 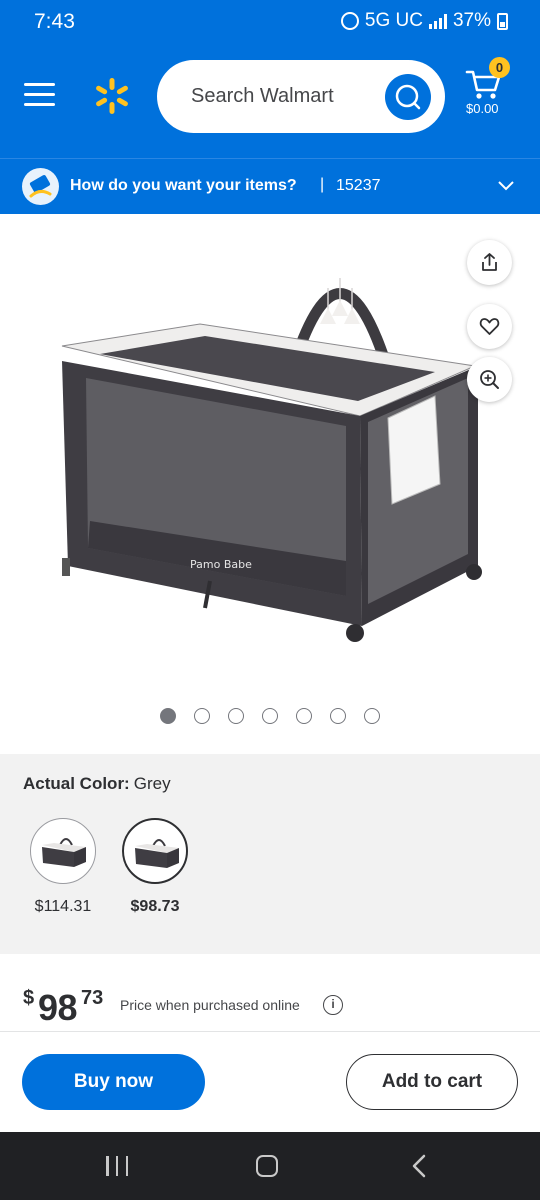 I want to click on signal-icon, so click(x=437, y=21).